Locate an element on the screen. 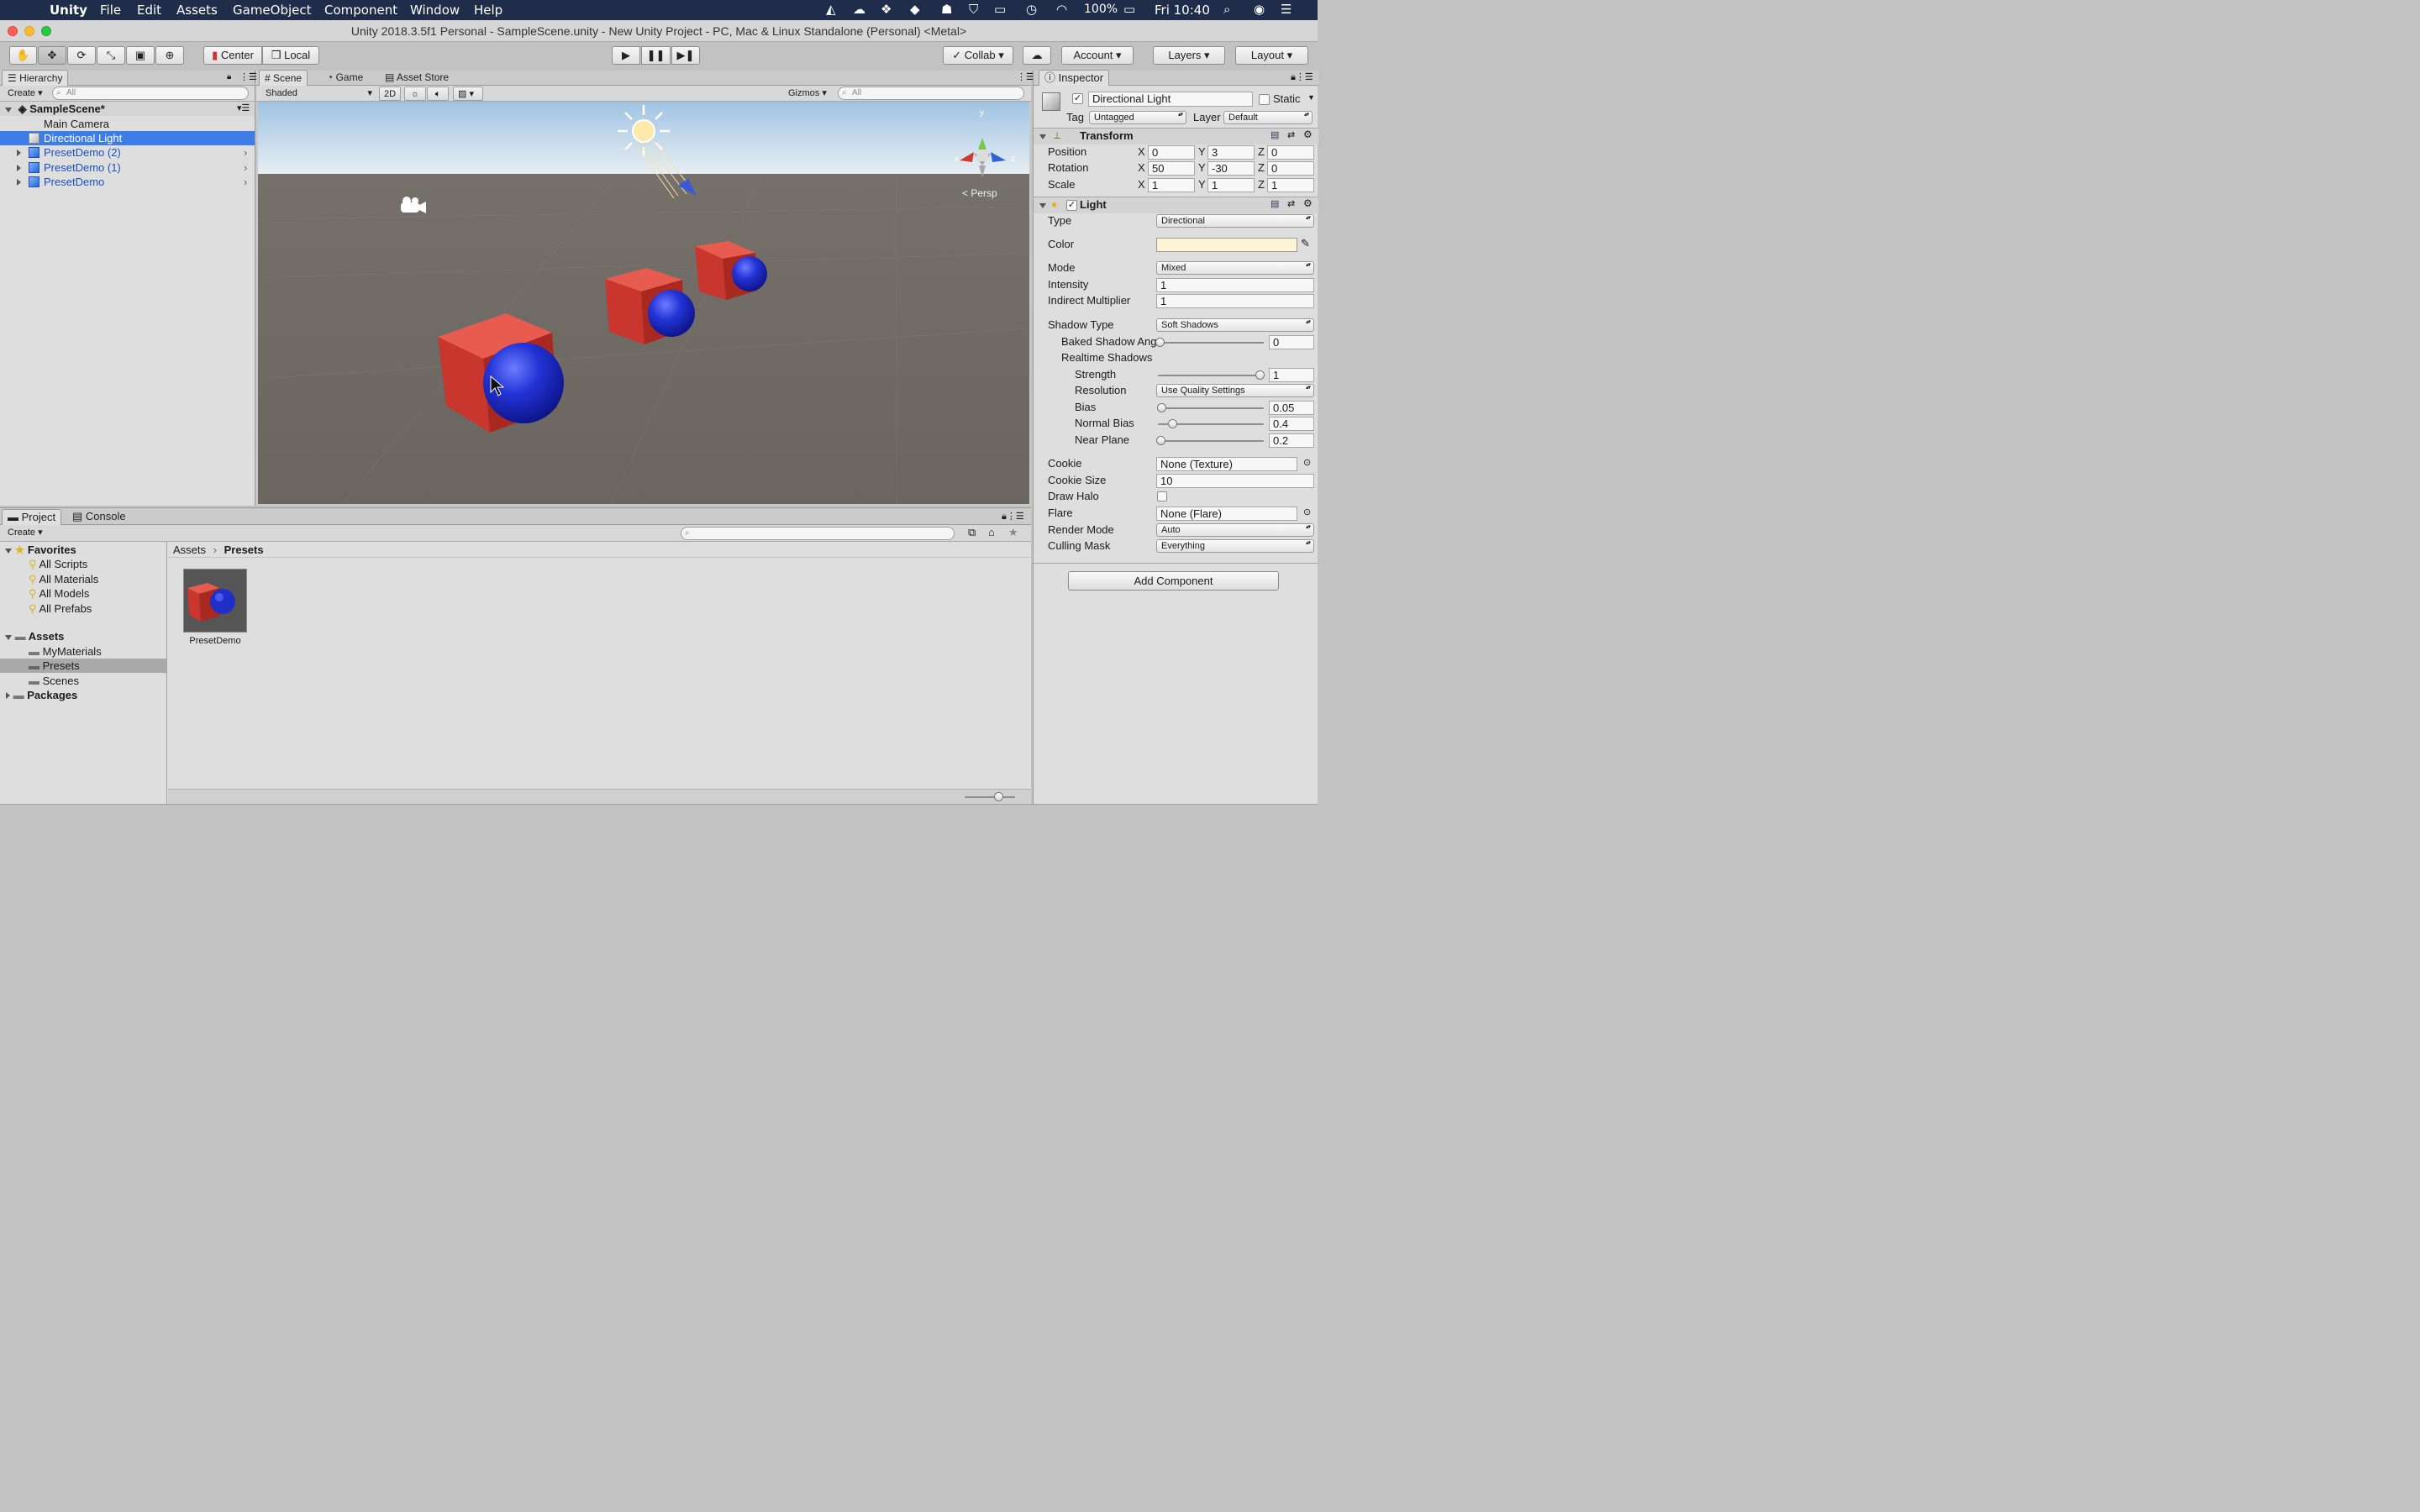 The height and width of the screenshot is (1512, 2420). near-plane-slider is located at coordinates (1211, 441).